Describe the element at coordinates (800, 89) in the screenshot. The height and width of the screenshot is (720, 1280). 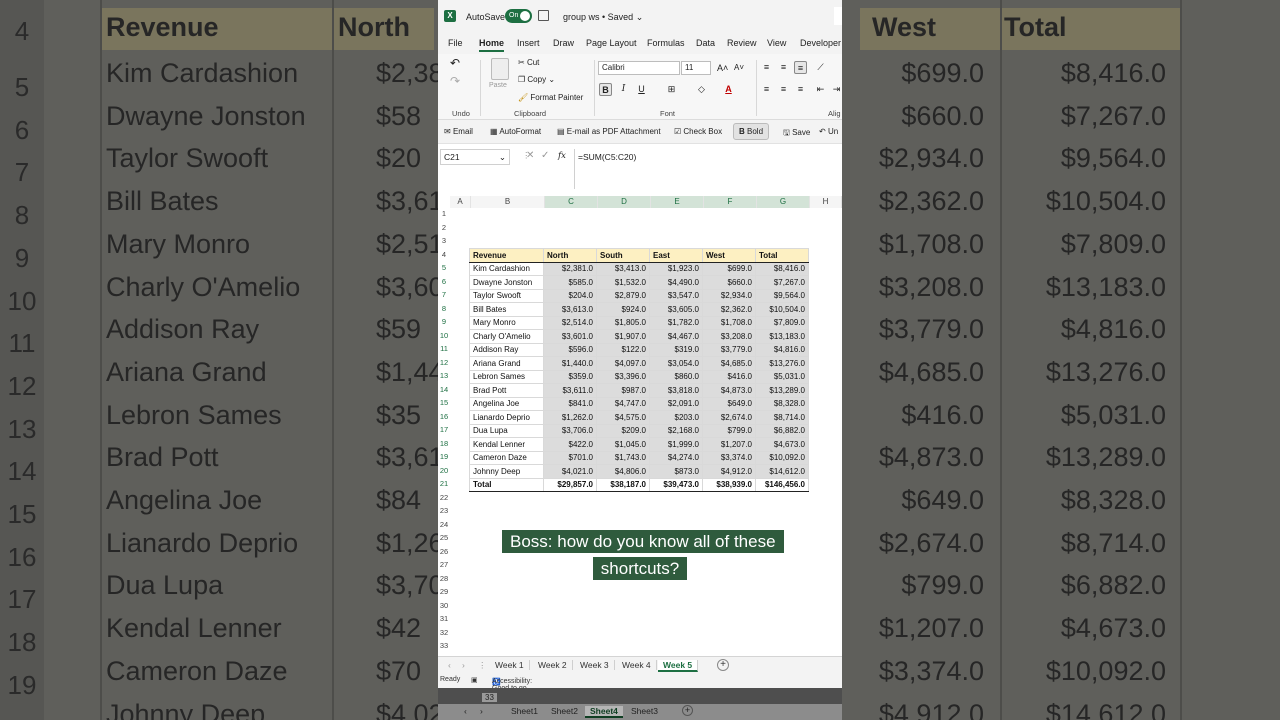
I see `align-right-icon: ≡` at that location.